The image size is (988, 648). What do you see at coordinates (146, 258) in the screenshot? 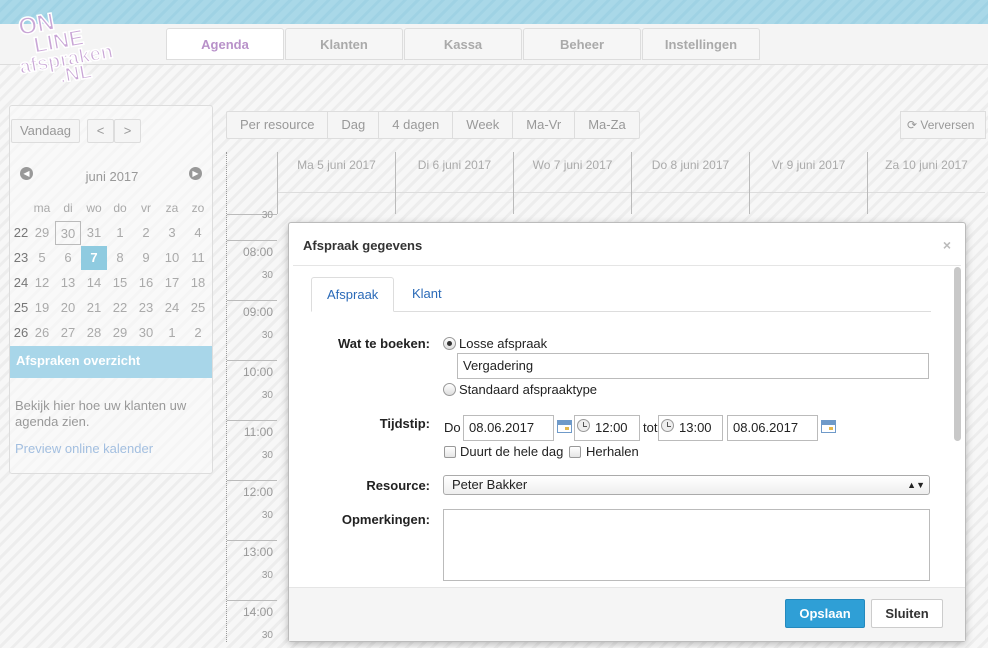
I see `calendar-day: 9` at bounding box center [146, 258].